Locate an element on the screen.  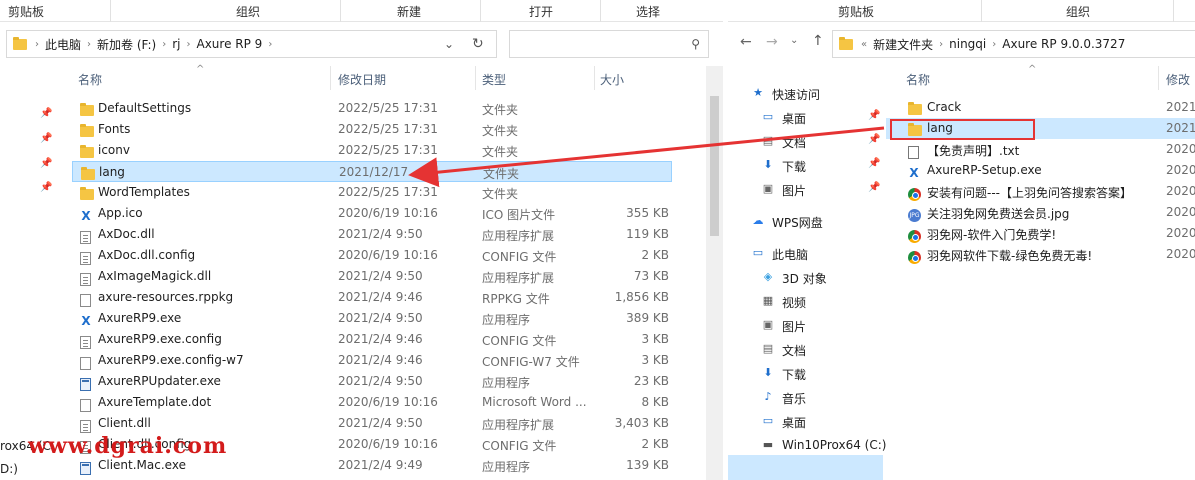
drag-arrow is located at coordinates (646, 157).